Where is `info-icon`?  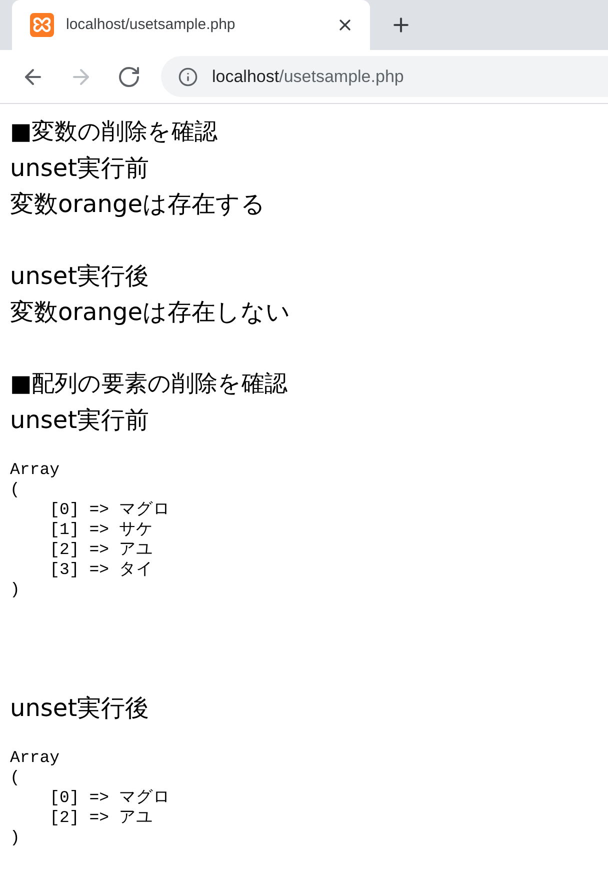
info-icon is located at coordinates (188, 76).